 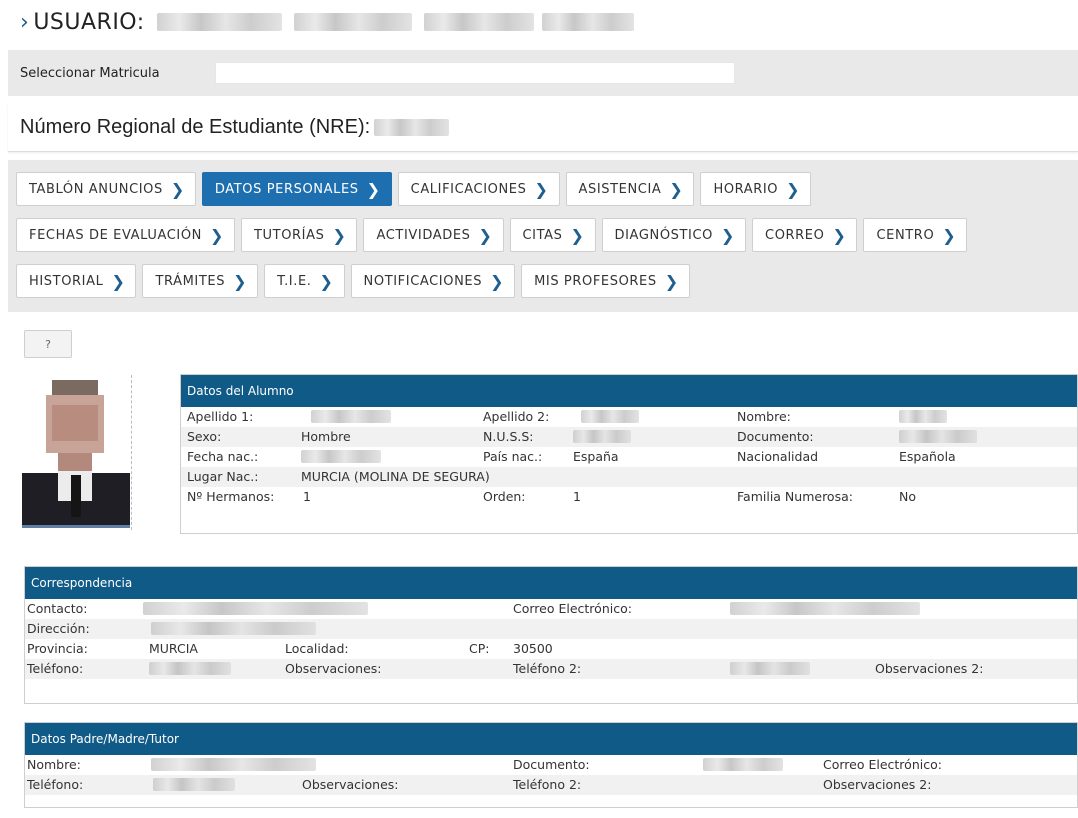 I want to click on table-row: Contacto: Correo Electrónico:, so click(x=551, y=609).